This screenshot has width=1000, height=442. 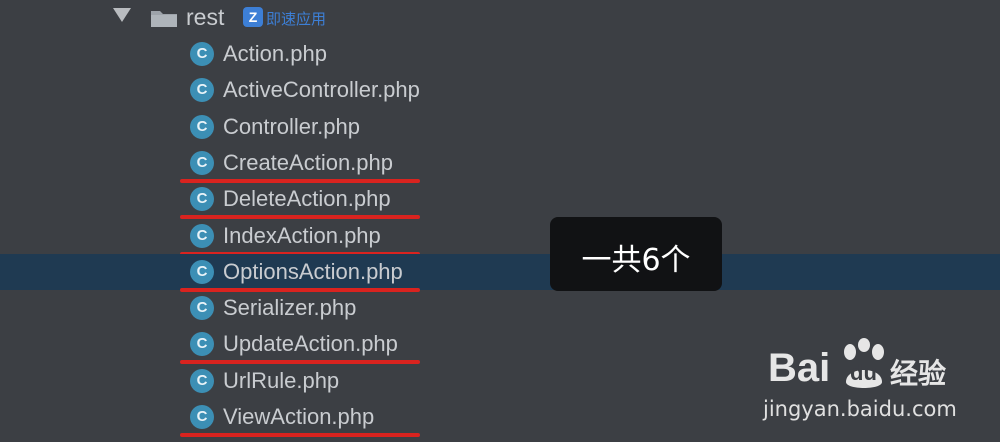 I want to click on expand-arrow-icon, so click(x=122, y=15).